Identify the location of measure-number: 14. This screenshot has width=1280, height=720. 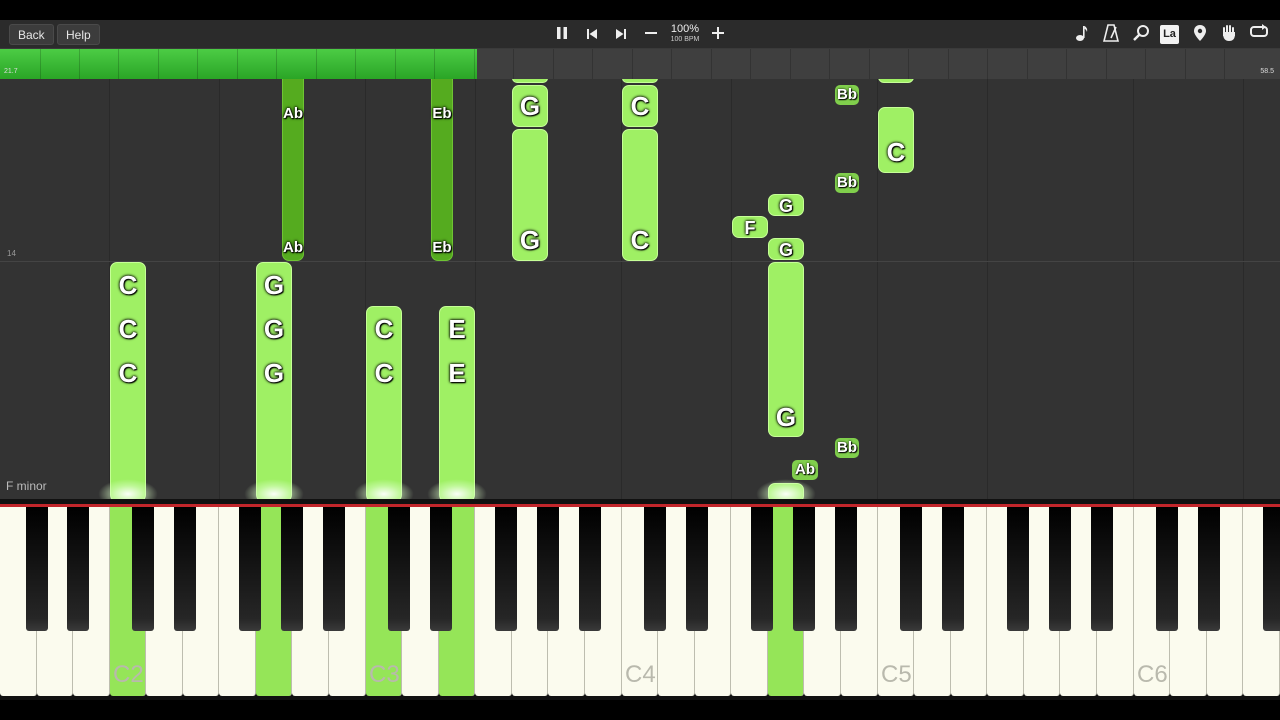
(11, 253).